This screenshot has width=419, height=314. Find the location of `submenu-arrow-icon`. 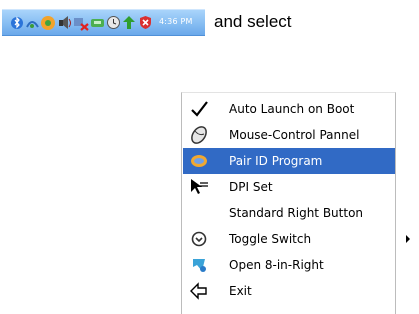

submenu-arrow-icon is located at coordinates (408, 239).